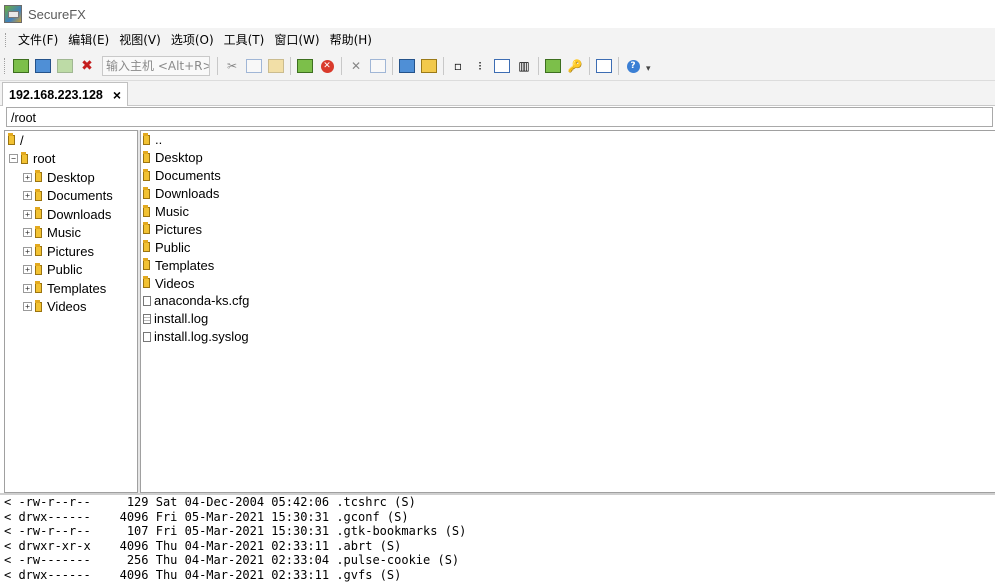 Image resolution: width=995 pixels, height=584 pixels. What do you see at coordinates (568, 301) in the screenshot?
I see `list-item: anaconda-ks.cfg` at bounding box center [568, 301].